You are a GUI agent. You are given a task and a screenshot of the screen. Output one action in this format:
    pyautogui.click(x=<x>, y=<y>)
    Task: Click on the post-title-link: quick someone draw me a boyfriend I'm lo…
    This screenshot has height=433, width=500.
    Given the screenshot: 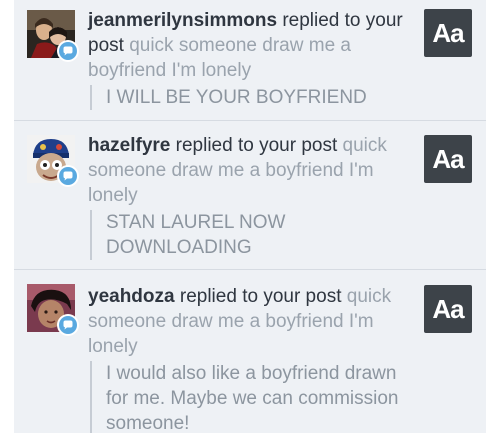 What is the action you would take?
    pyautogui.click(x=219, y=58)
    